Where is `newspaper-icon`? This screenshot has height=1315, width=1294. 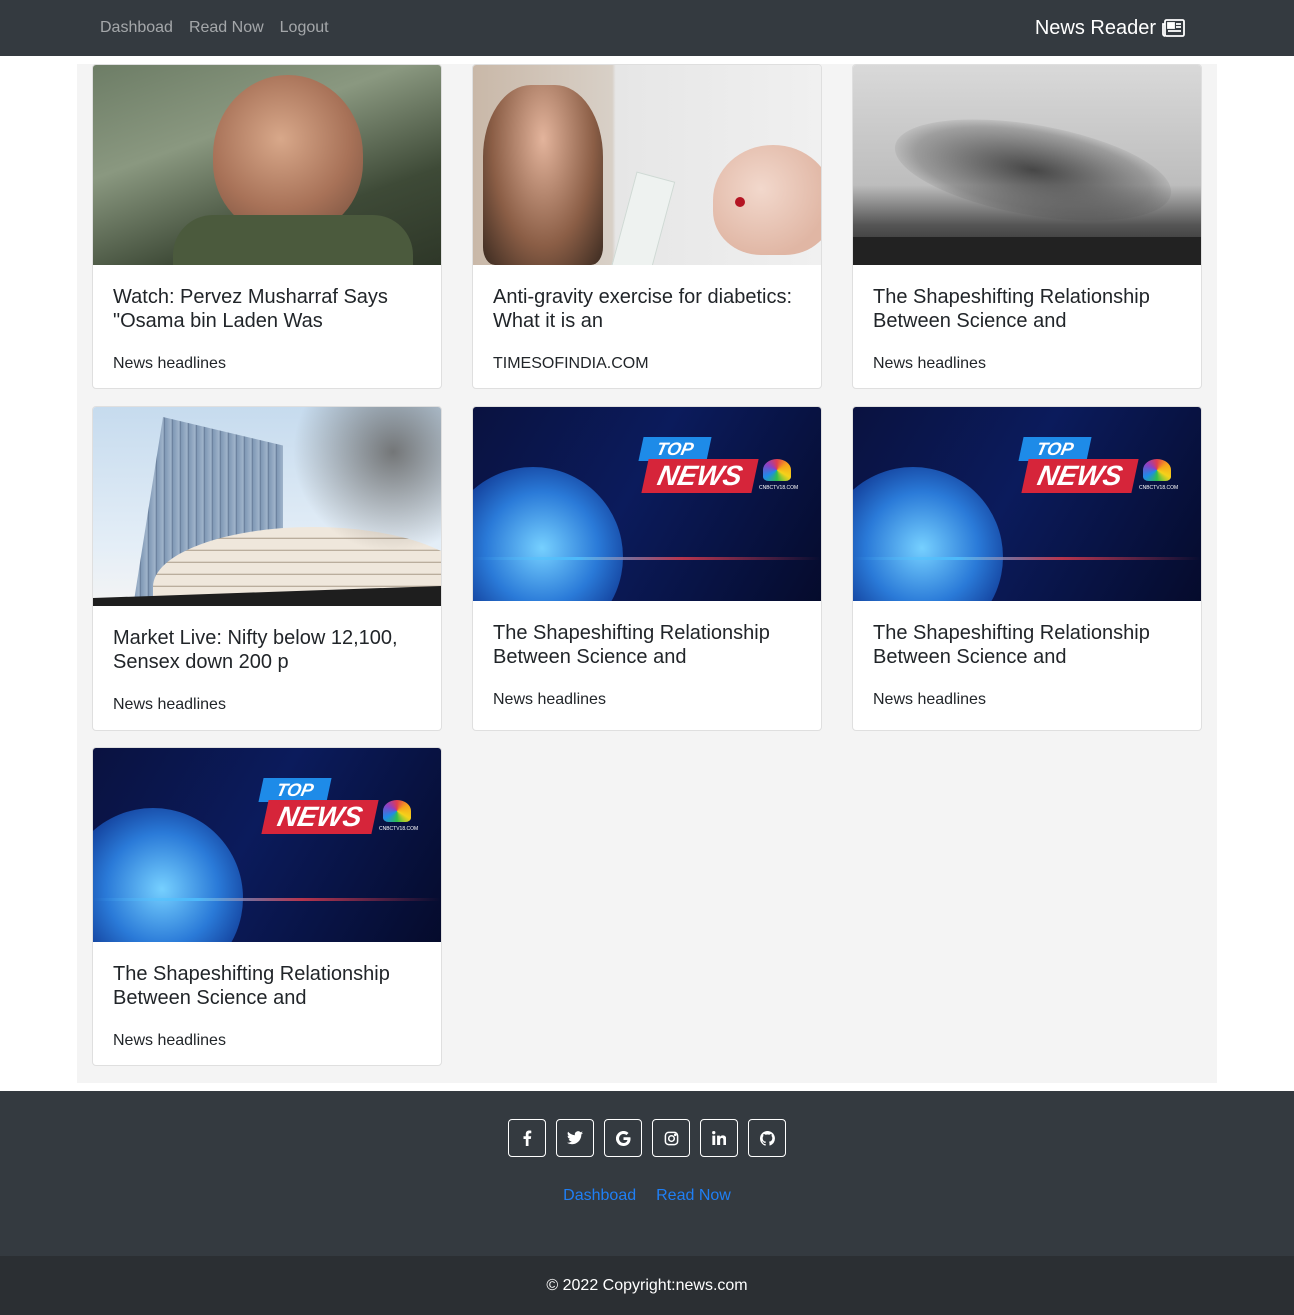 newspaper-icon is located at coordinates (1174, 28).